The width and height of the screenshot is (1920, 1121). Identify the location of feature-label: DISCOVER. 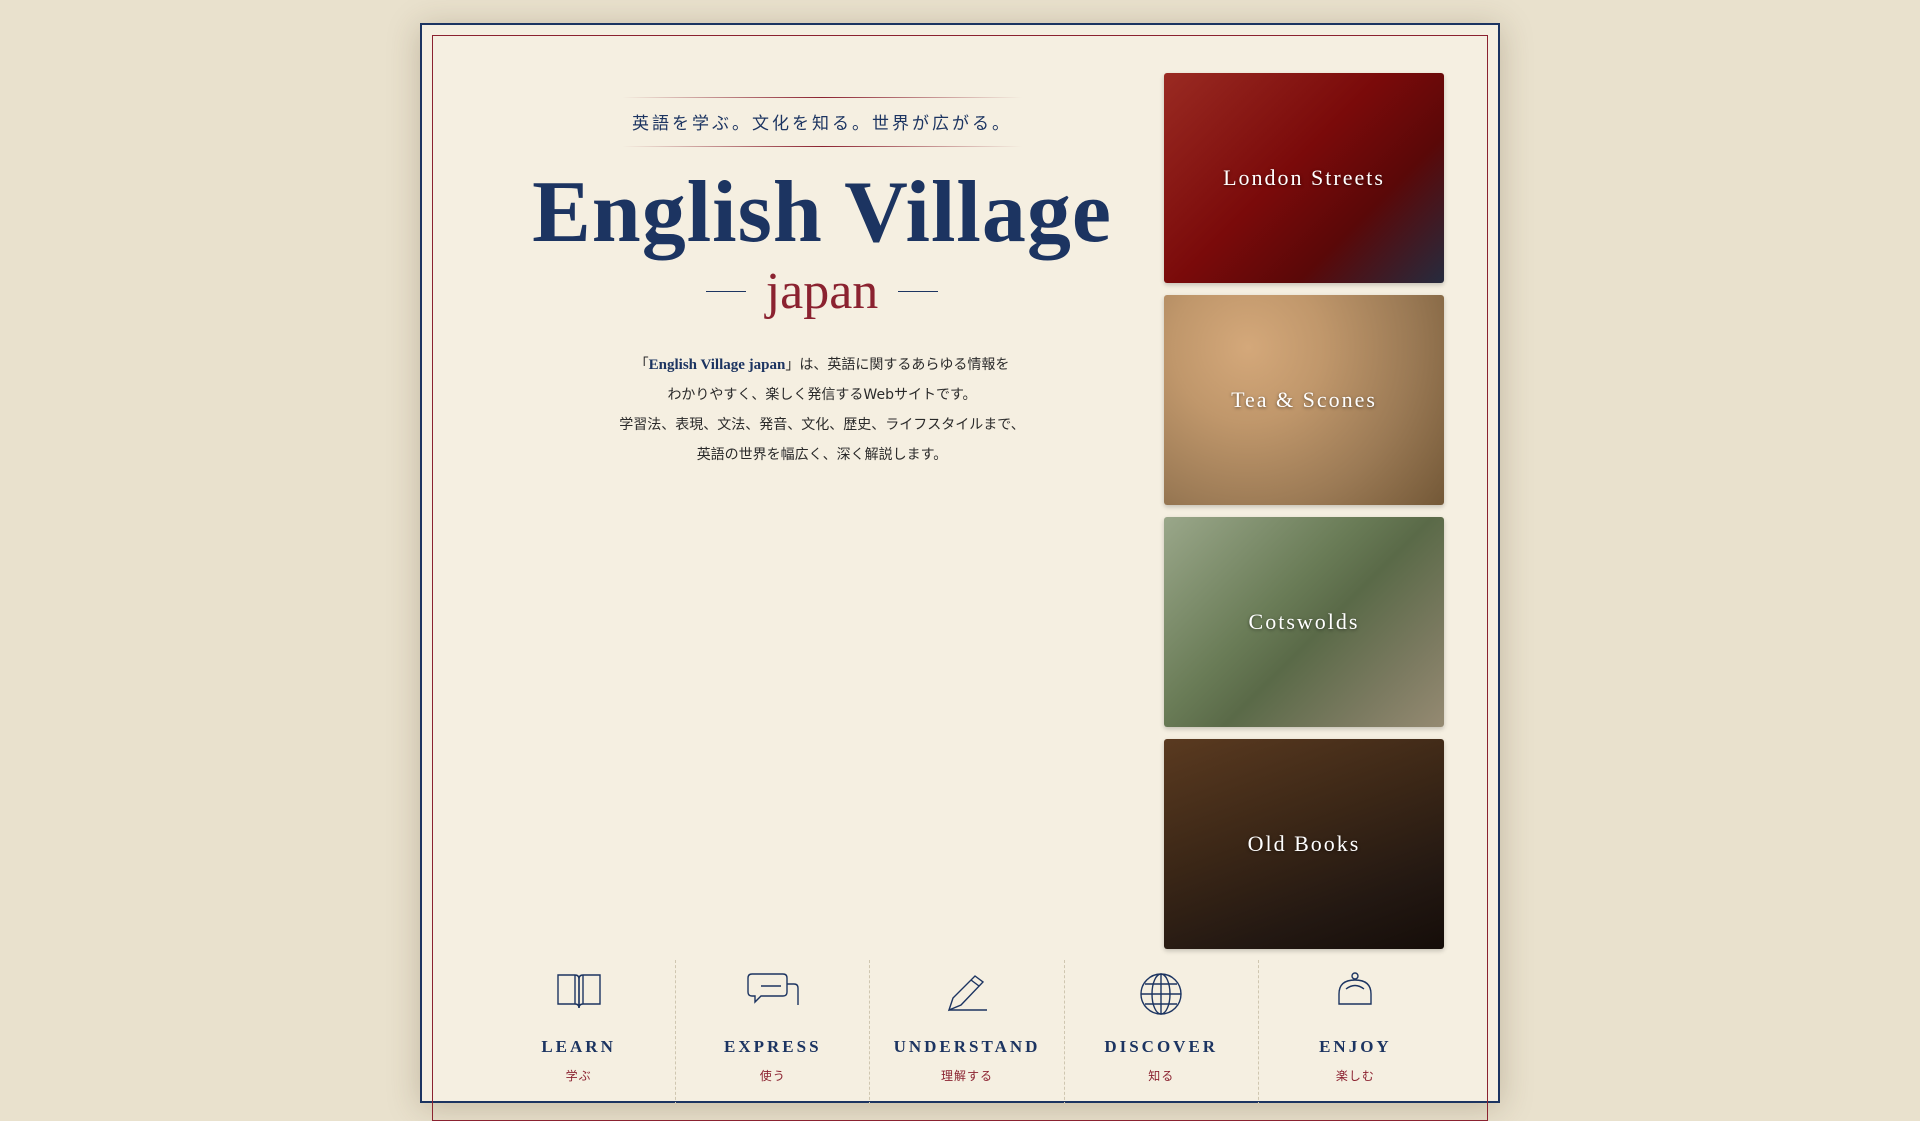
(1161, 1046).